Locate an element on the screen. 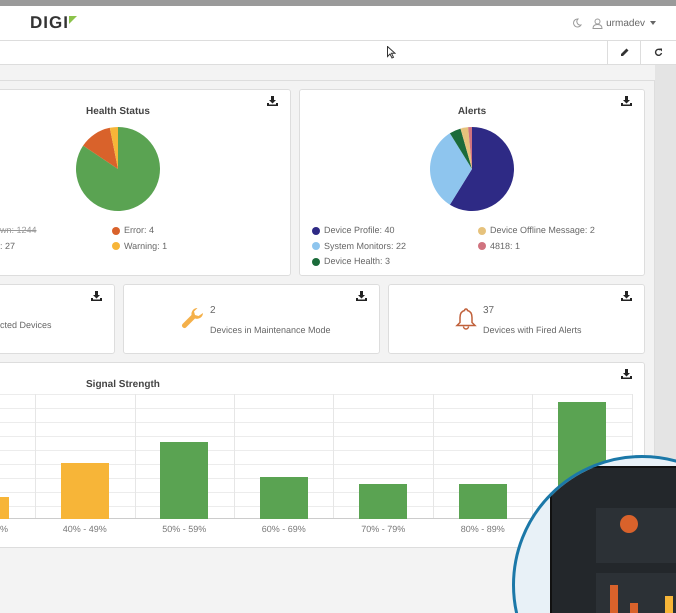  stat-count: 2 is located at coordinates (213, 311).